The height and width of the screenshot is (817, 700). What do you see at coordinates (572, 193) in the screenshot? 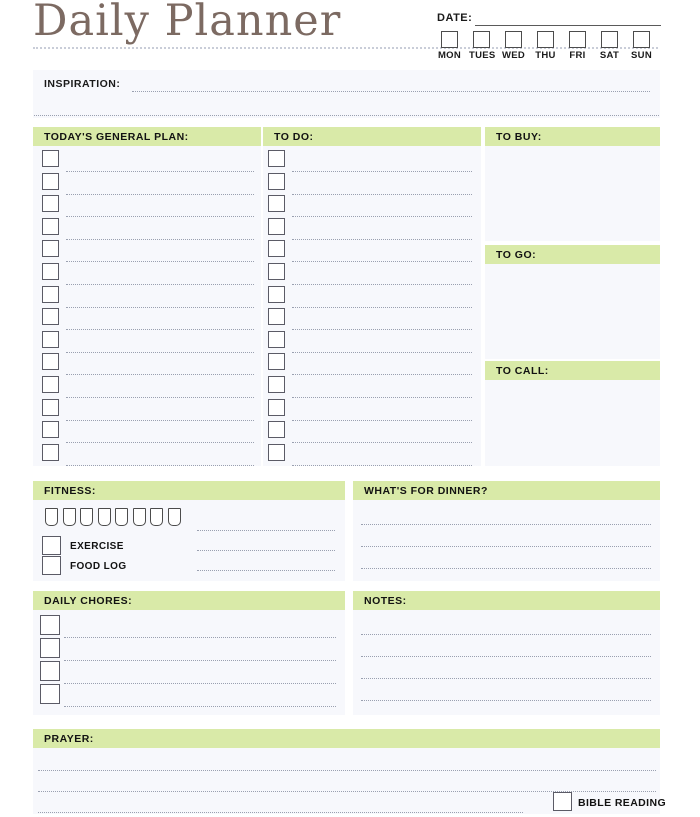
I see `to-buy-panel` at bounding box center [572, 193].